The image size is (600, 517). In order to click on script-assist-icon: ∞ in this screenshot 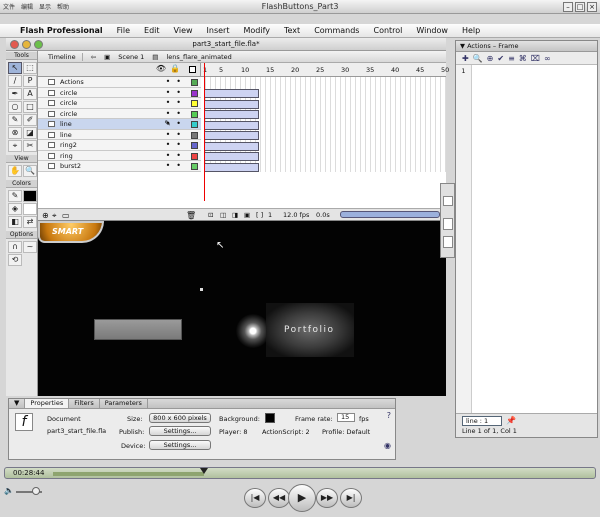, I will do `click(547, 58)`.